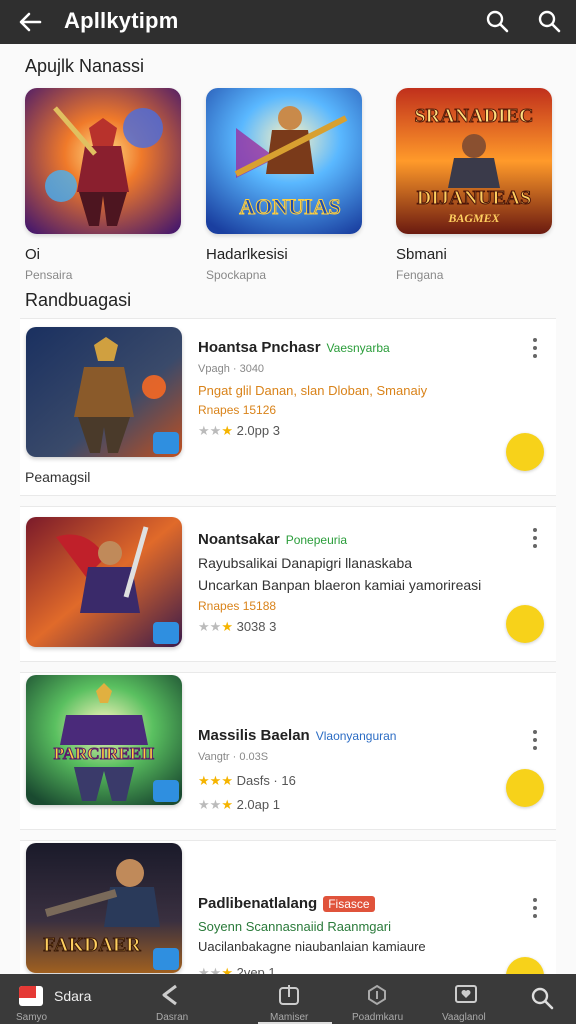 The width and height of the screenshot is (576, 1024). I want to click on featured-app-subtitle: Fengana, so click(420, 275).